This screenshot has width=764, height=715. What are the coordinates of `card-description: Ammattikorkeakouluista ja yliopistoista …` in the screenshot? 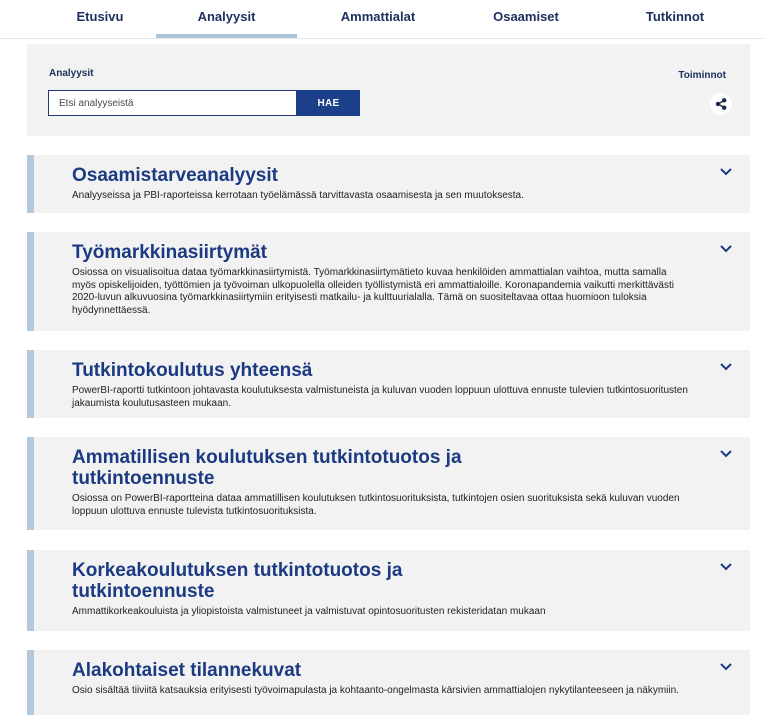 It's located at (309, 611).